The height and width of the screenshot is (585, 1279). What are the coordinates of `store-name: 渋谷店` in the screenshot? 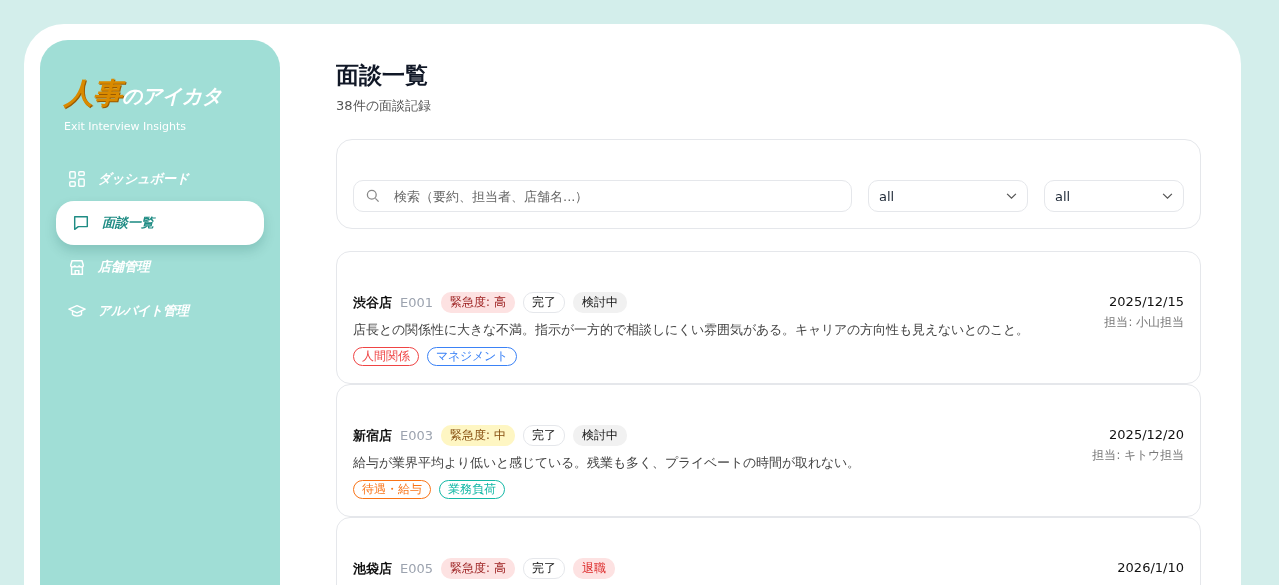 It's located at (372, 302).